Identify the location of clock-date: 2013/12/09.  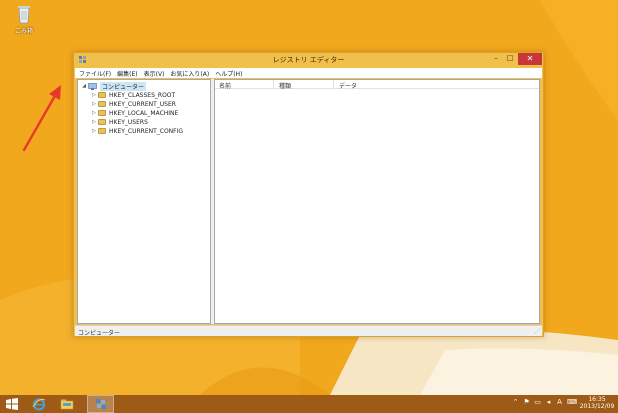
(597, 406).